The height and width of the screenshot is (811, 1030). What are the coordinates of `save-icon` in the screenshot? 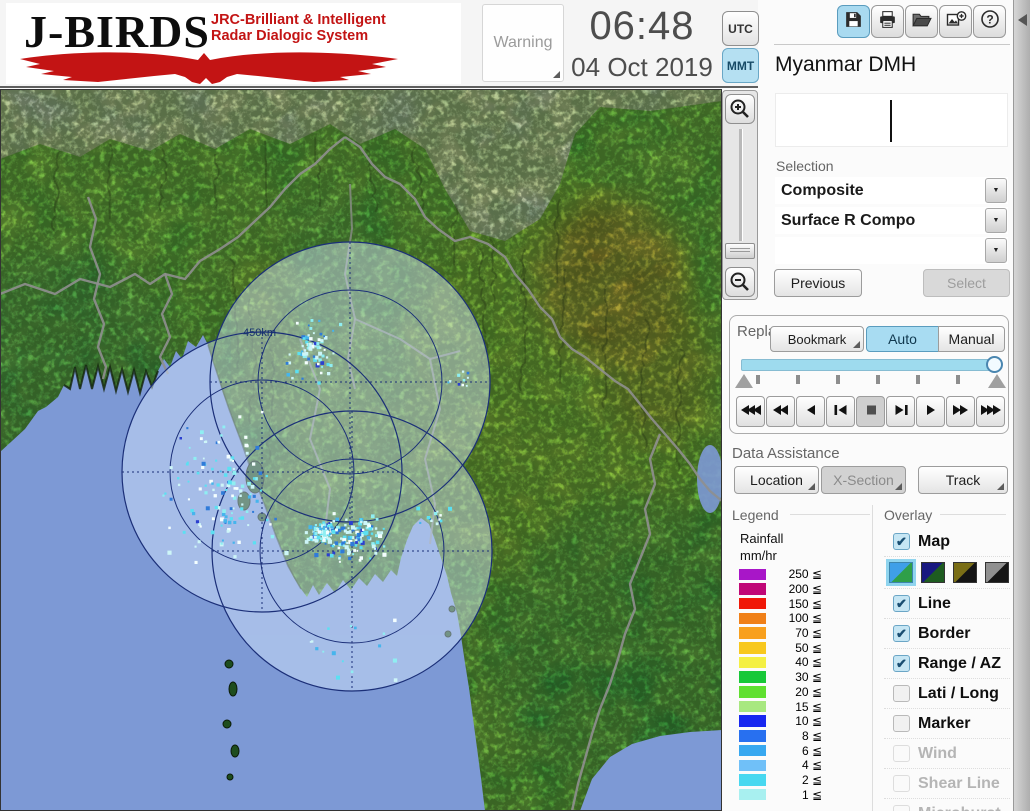 It's located at (853, 22).